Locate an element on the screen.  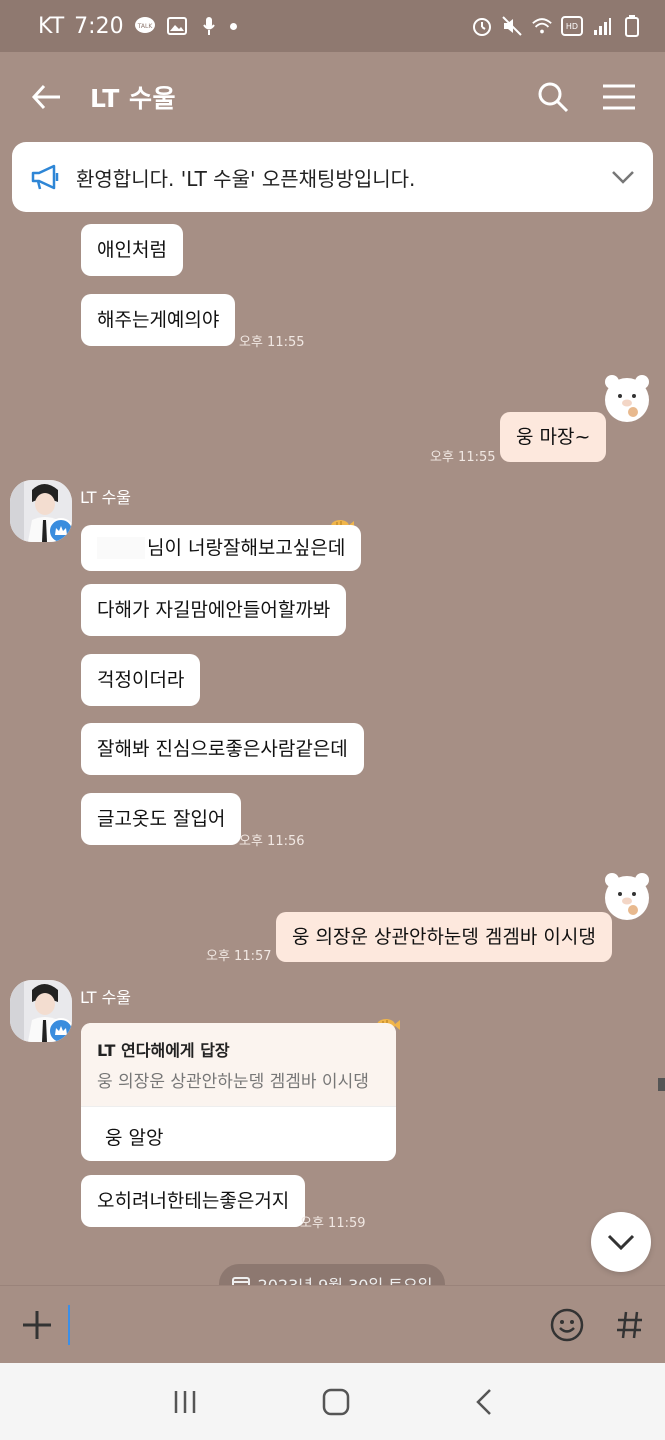
emoji-icon is located at coordinates (567, 1325).